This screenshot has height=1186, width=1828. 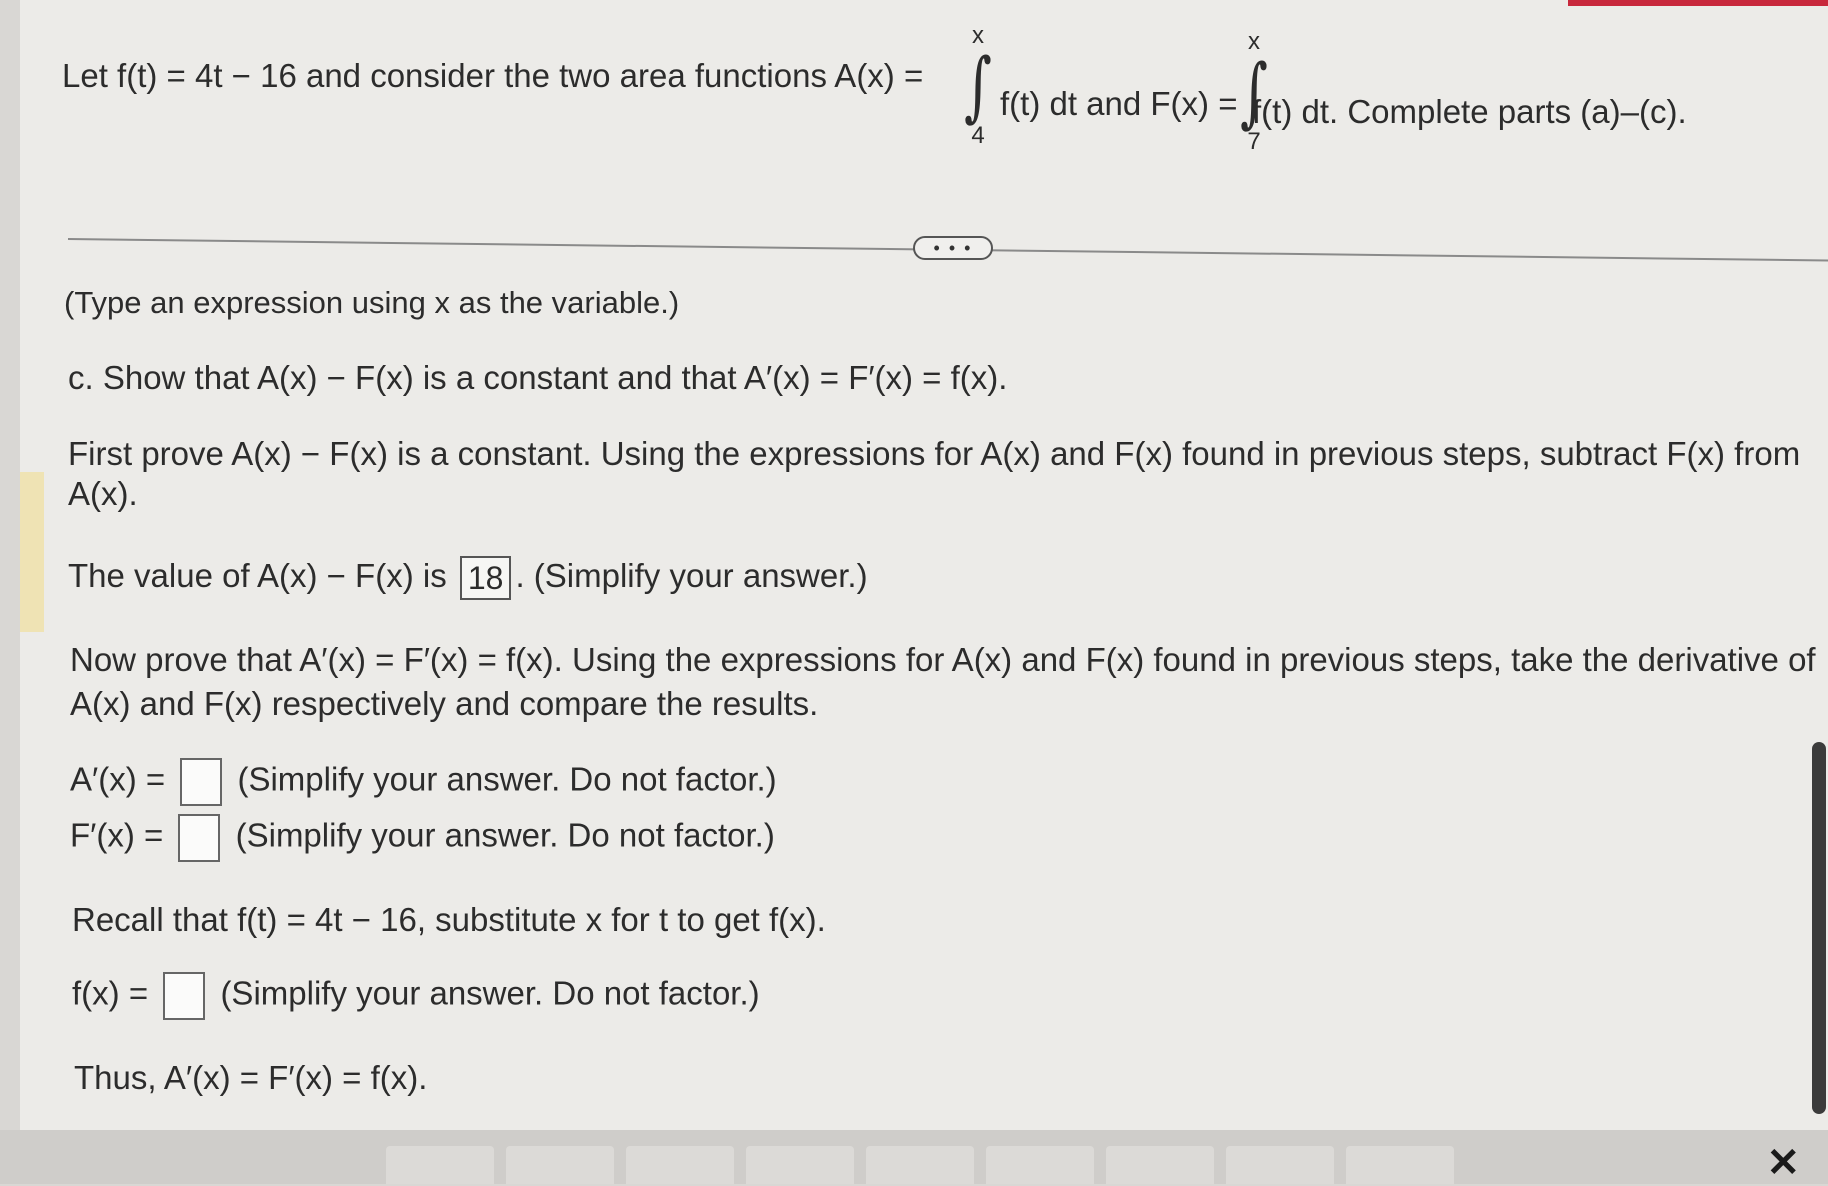 I want to click on f-prime-input, so click(x=199, y=838).